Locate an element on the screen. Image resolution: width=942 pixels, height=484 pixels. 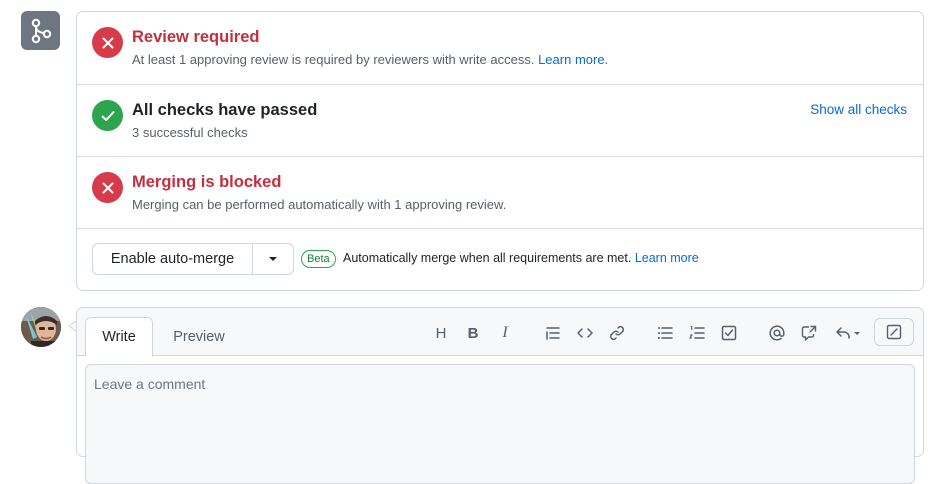
bold-icon: B is located at coordinates (473, 333).